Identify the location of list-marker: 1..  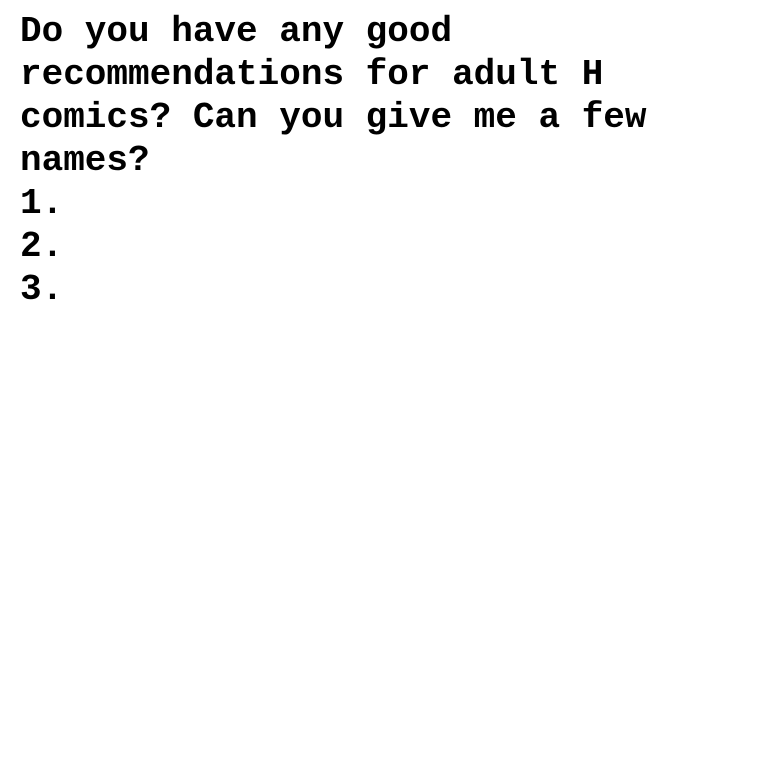
(42, 203).